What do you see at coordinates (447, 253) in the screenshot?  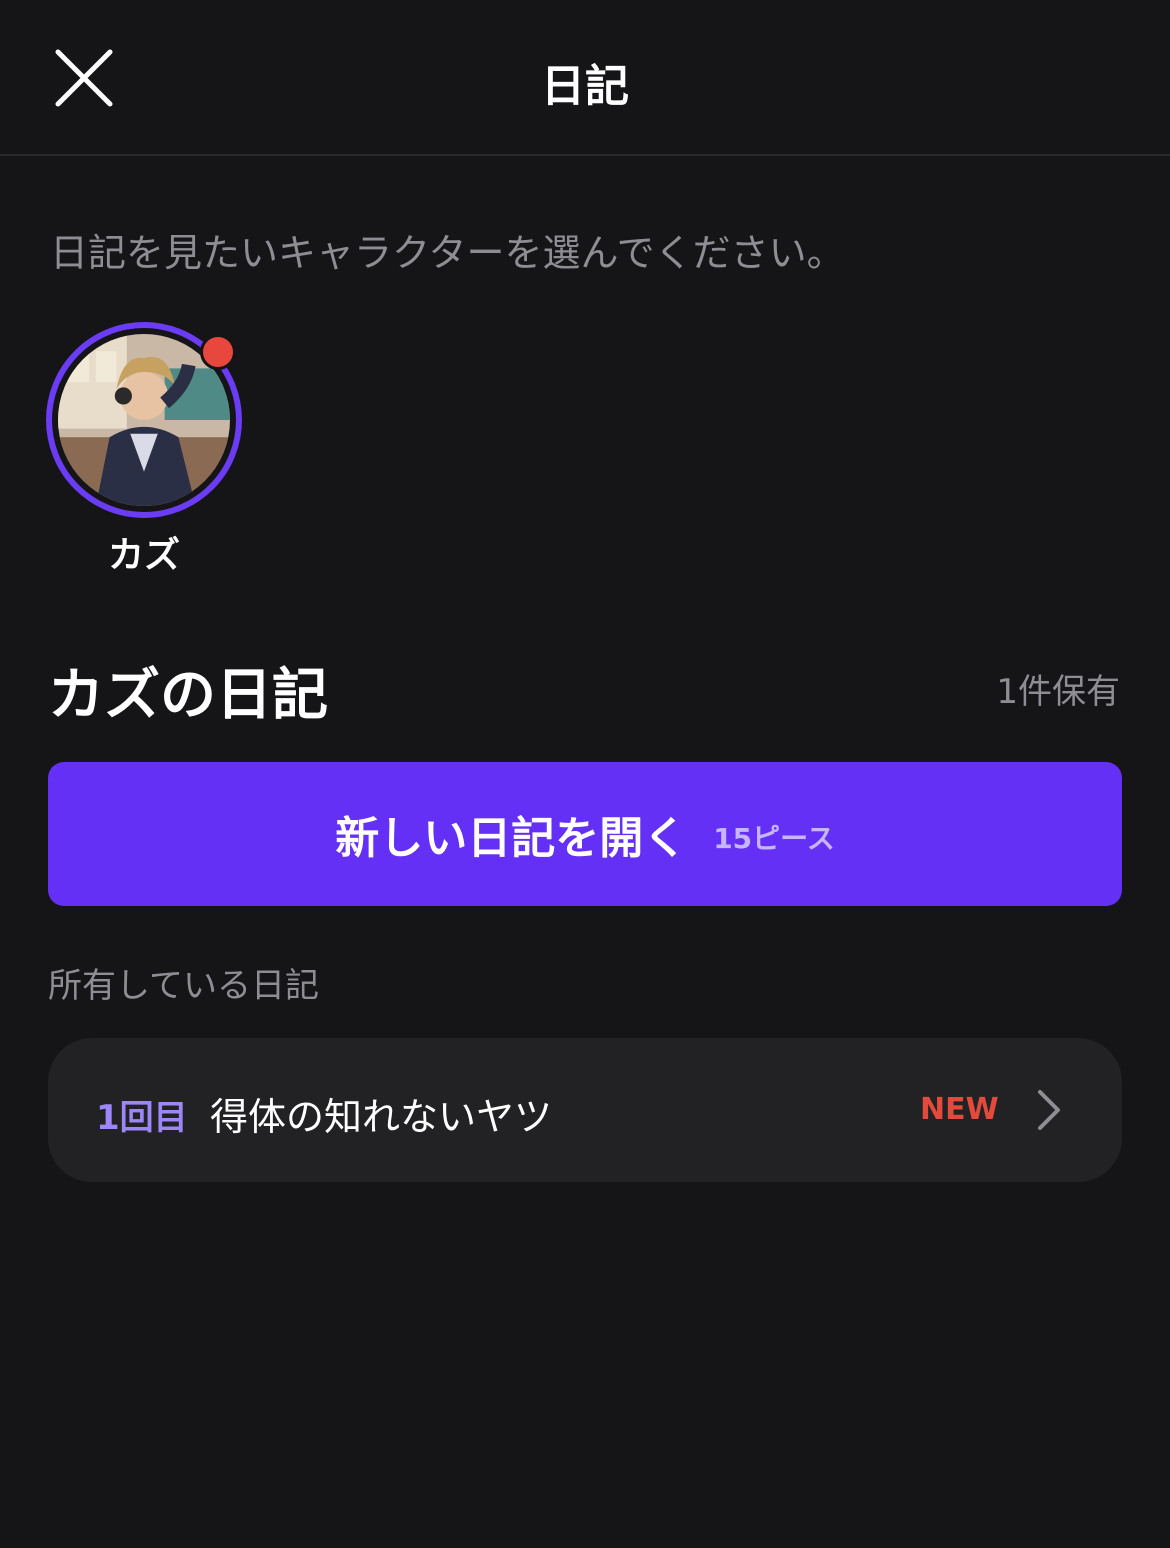 I see `instruction-text: 日記を見たいキャラクターを選んでください。` at bounding box center [447, 253].